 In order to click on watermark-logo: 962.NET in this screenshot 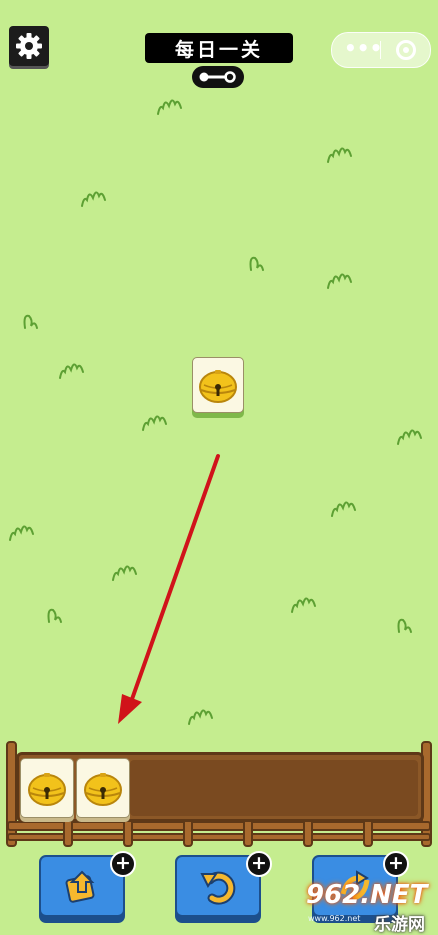, I will do `click(367, 895)`.